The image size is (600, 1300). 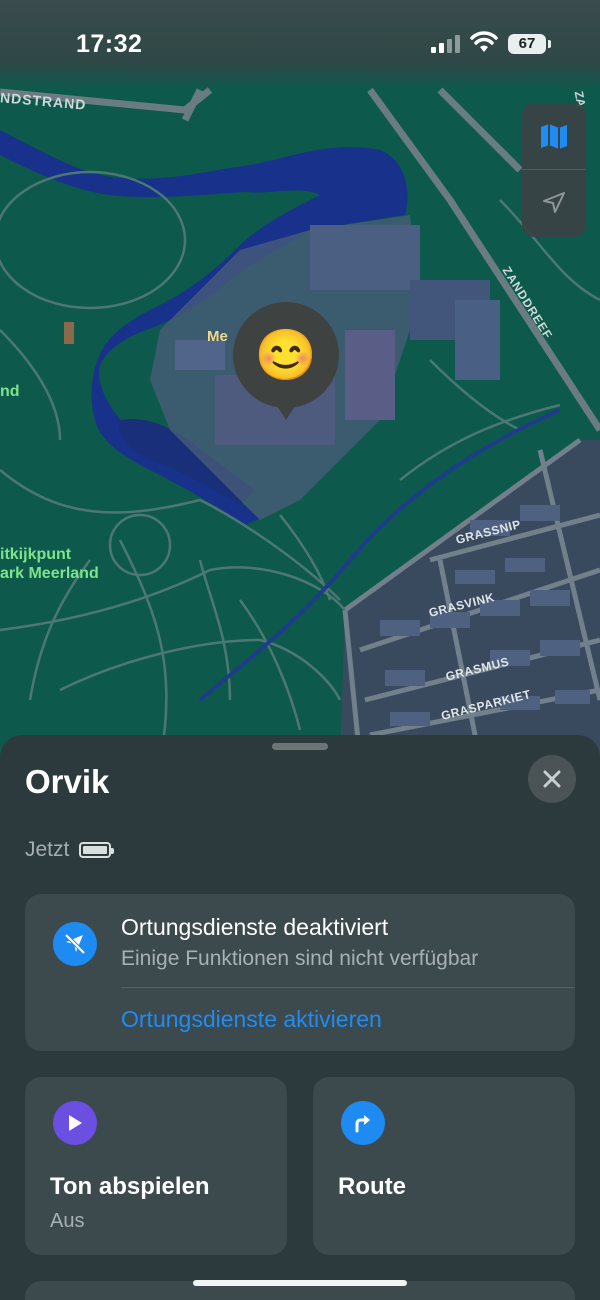 I want to click on close-icon, so click(x=552, y=779).